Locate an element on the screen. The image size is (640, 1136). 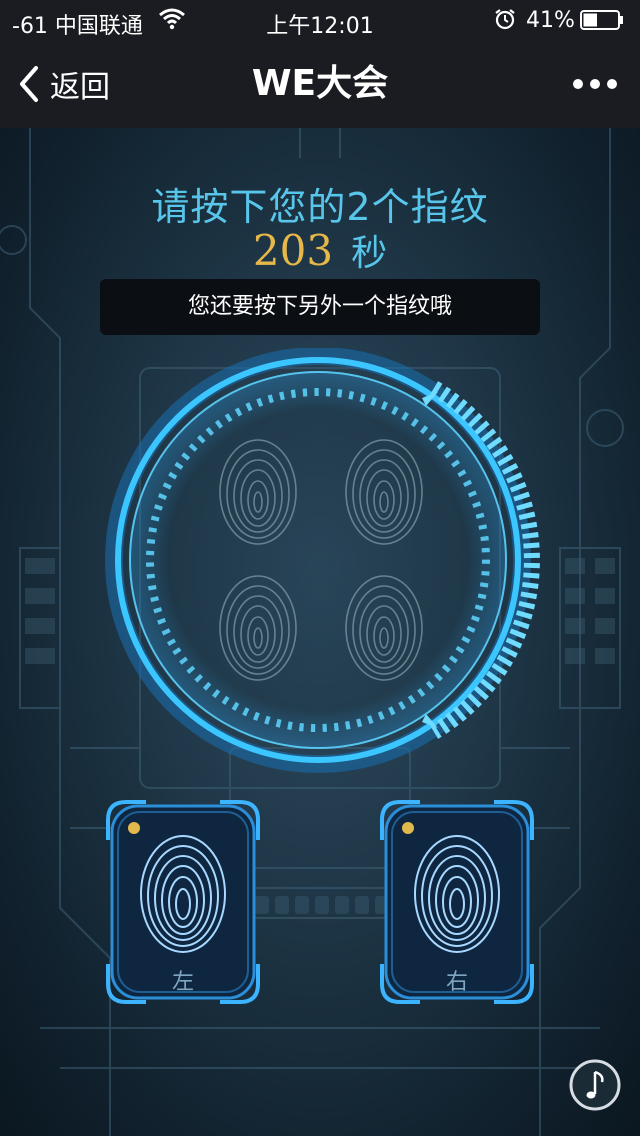
page-title: WE大会 is located at coordinates (320, 83).